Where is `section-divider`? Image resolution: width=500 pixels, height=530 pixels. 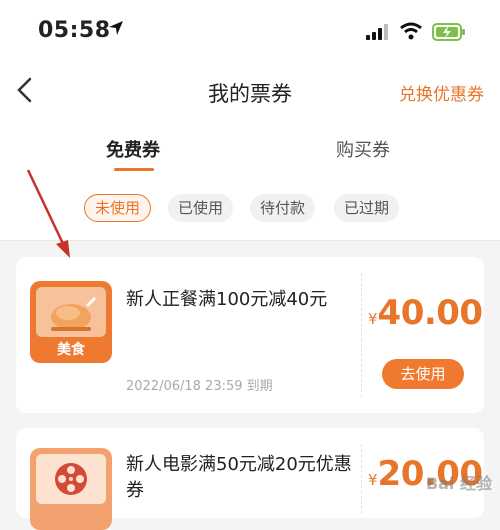 section-divider is located at coordinates (250, 240).